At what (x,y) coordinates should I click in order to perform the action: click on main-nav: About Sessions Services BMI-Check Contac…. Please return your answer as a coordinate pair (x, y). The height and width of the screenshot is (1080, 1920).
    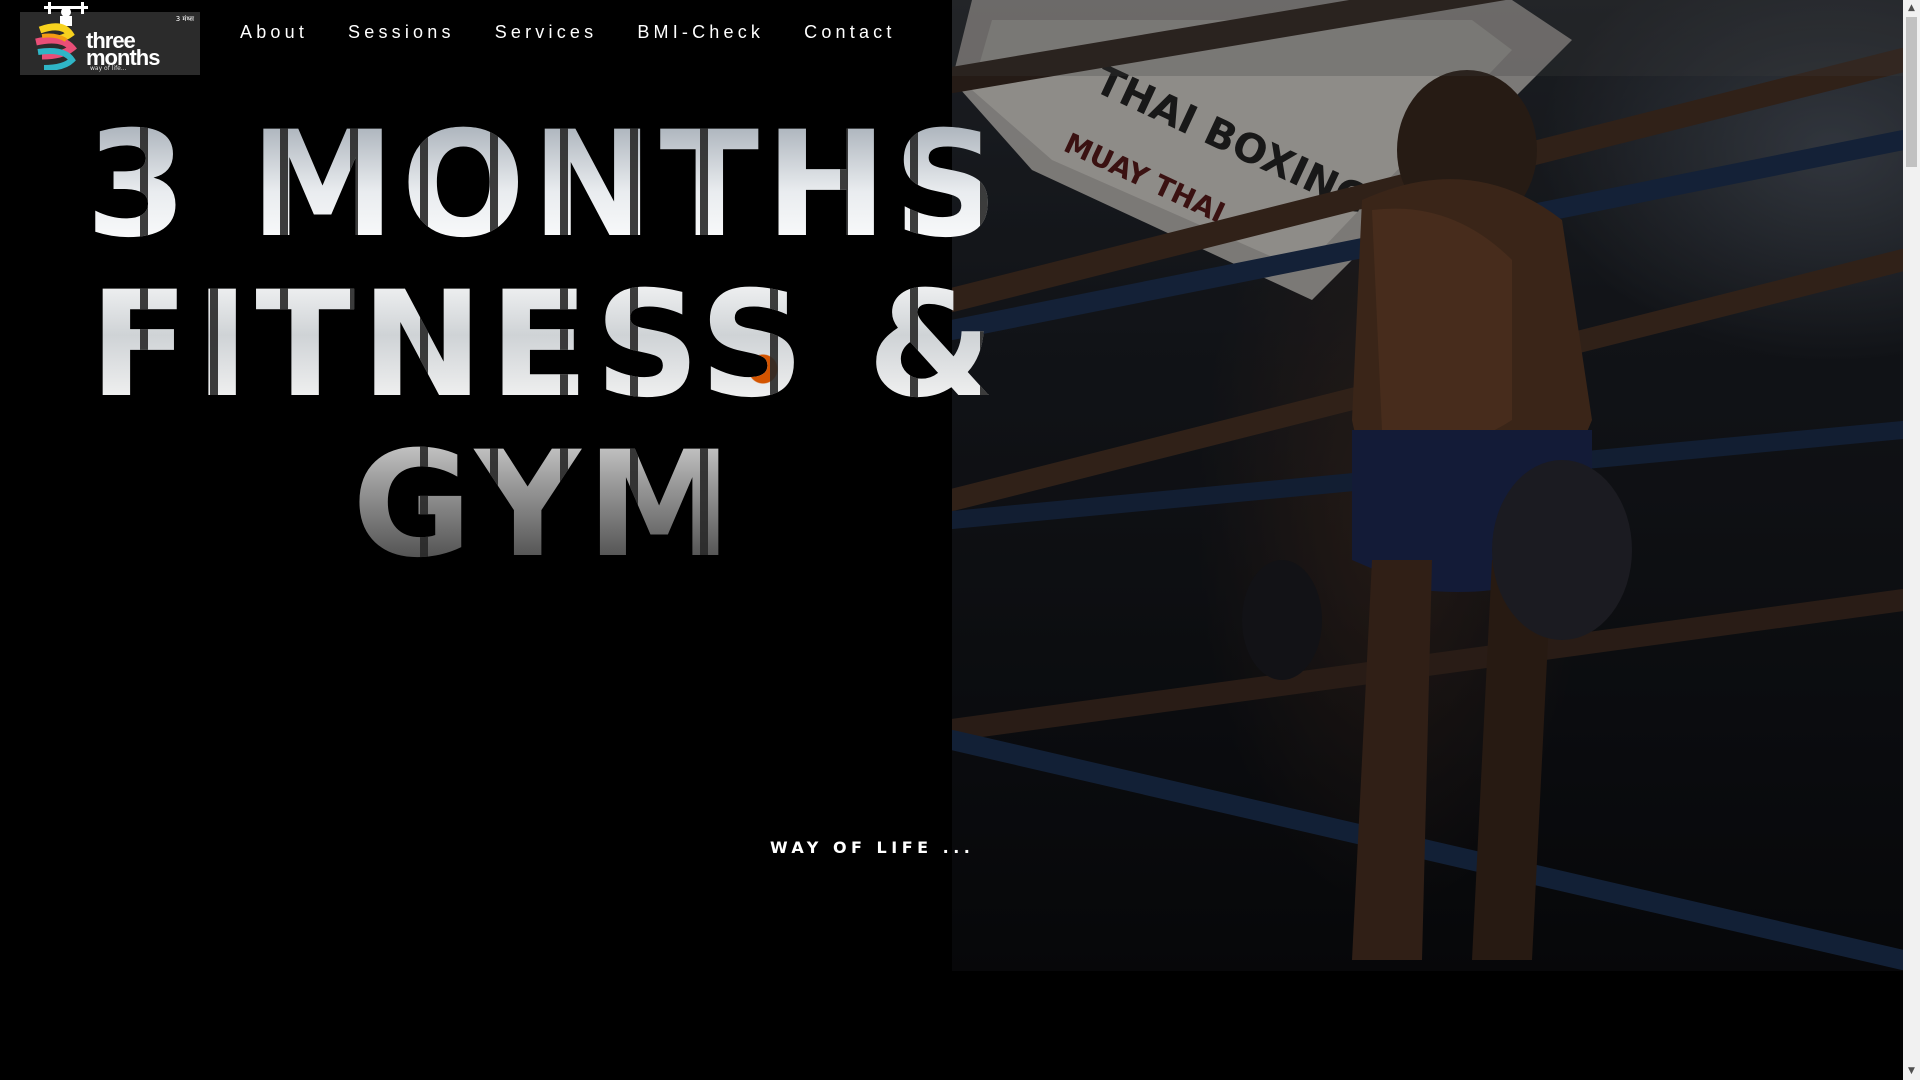
    Looking at the image, I should click on (588, 32).